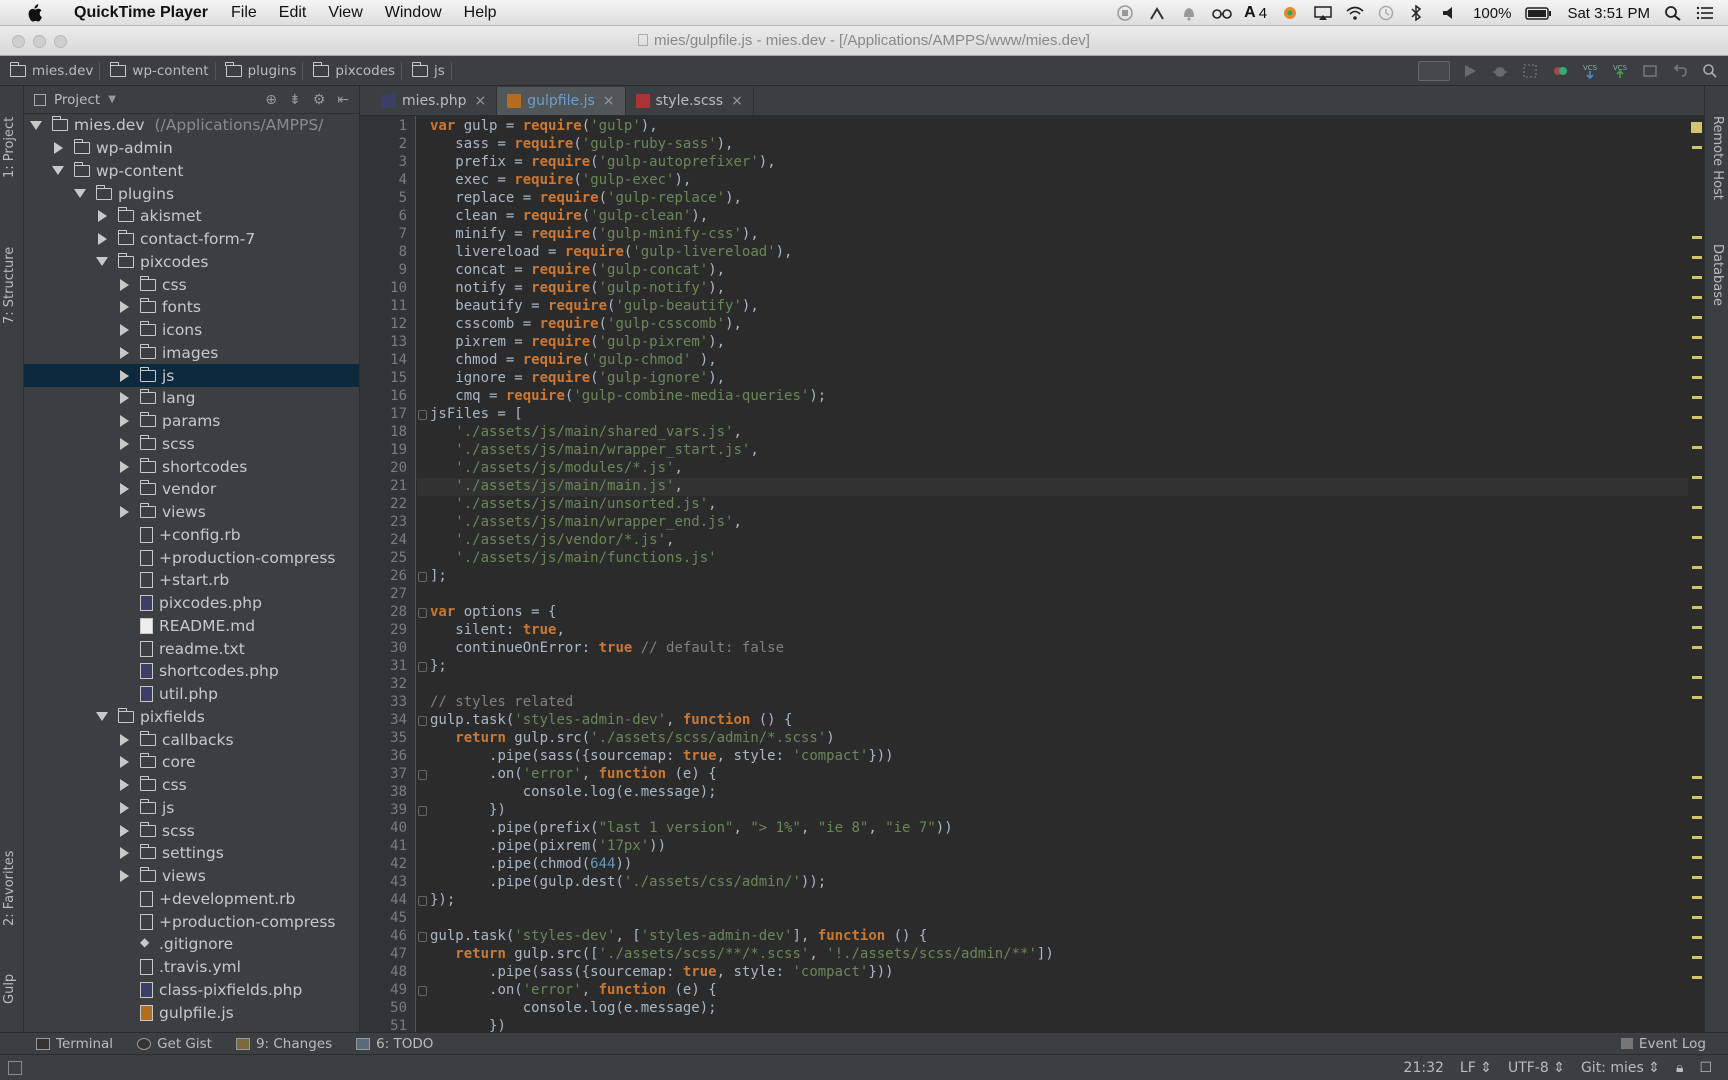 Image resolution: width=1728 pixels, height=1080 pixels. Describe the element at coordinates (1663, 1044) in the screenshot. I see `event-log-button: Event Log` at that location.